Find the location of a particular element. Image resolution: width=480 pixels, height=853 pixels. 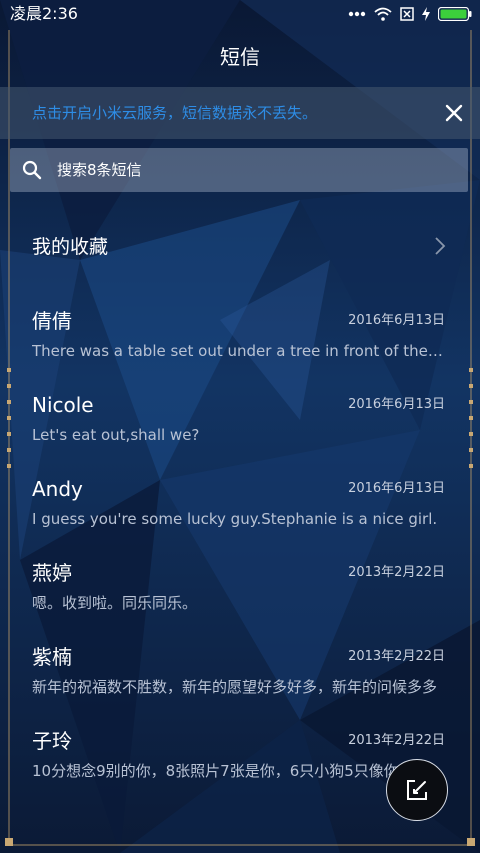

battery-icon is located at coordinates (455, 14).